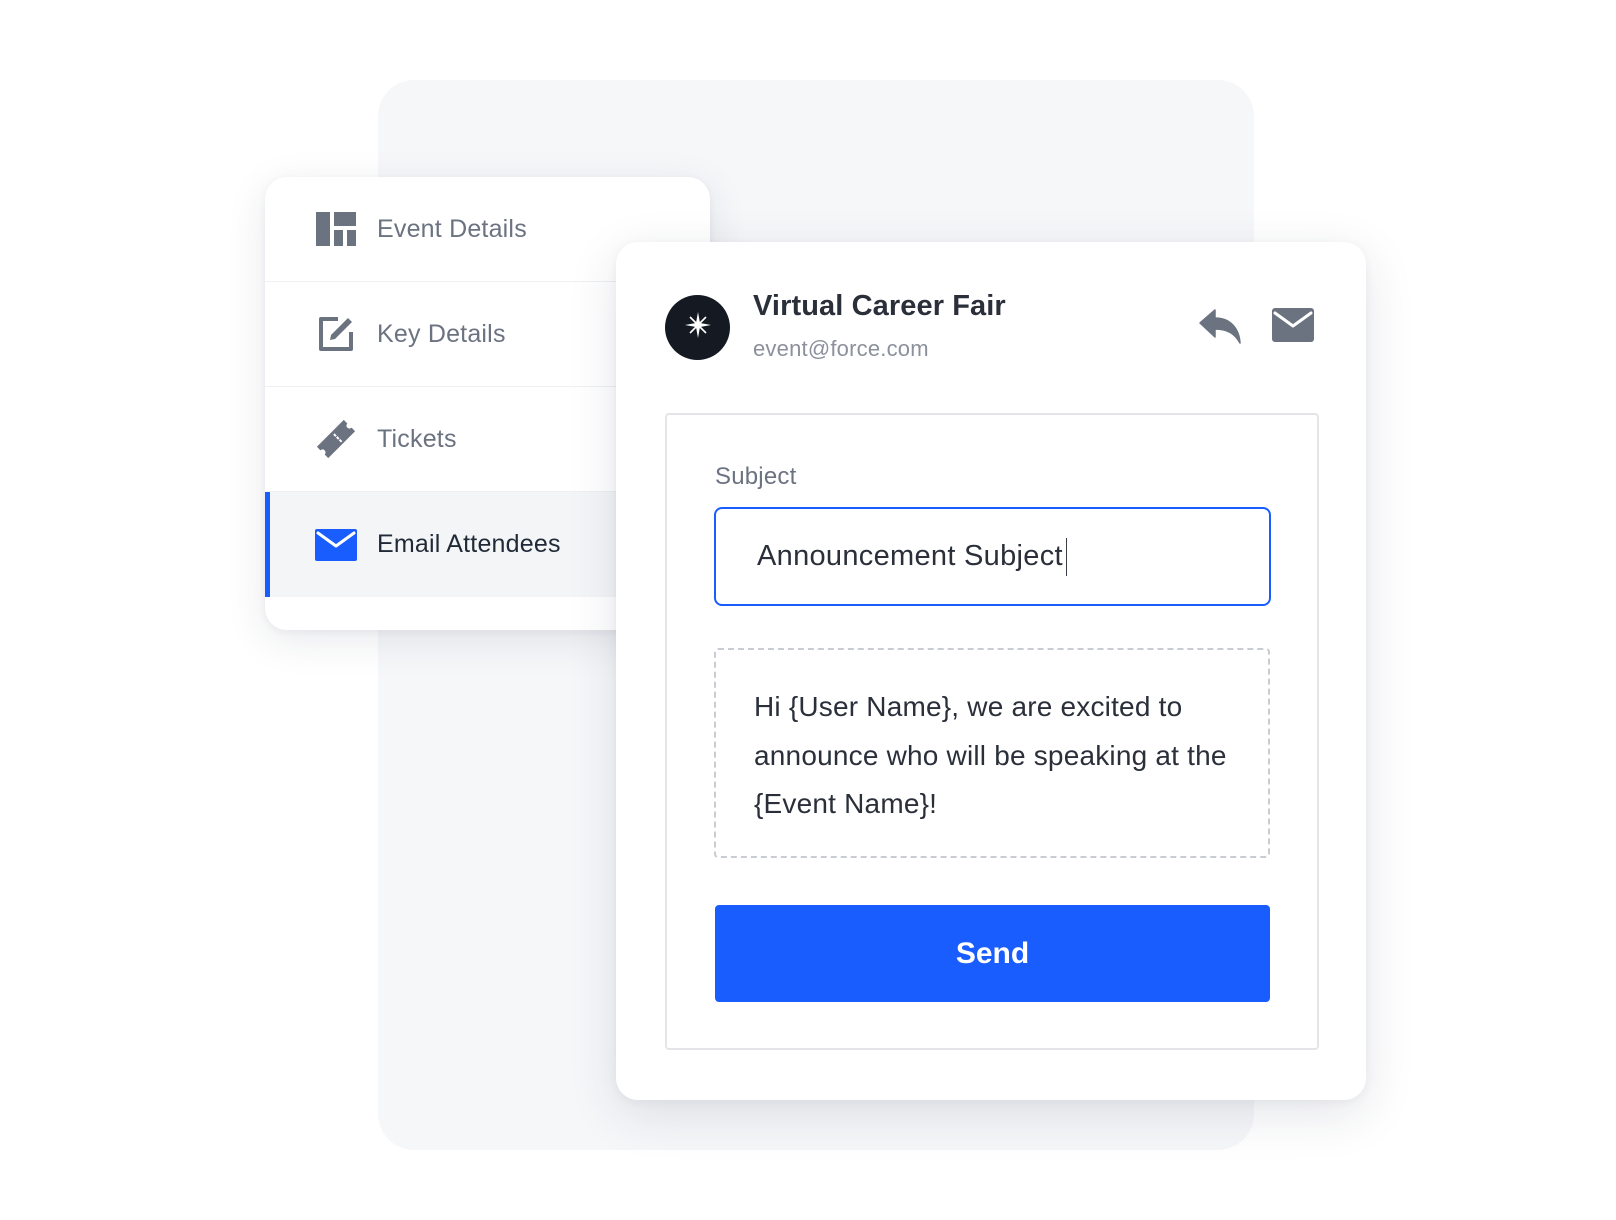 The height and width of the screenshot is (1220, 1616). Describe the element at coordinates (441, 333) in the screenshot. I see `sidebar-item-label: Key Details` at that location.